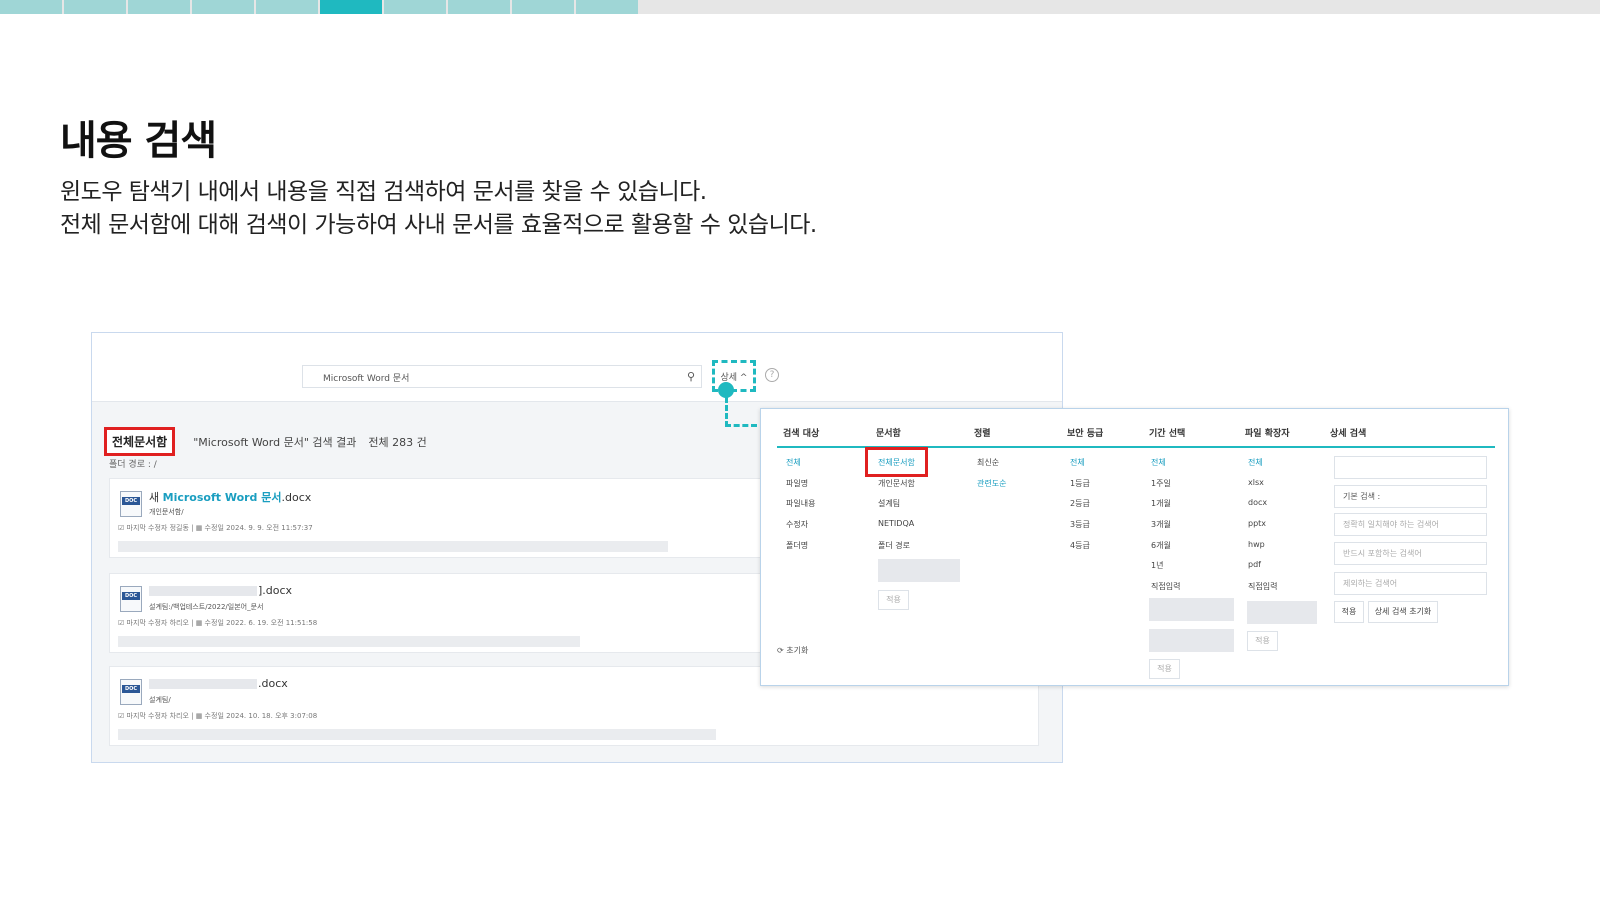 This screenshot has height=900, width=1600. Describe the element at coordinates (896, 462) in the screenshot. I see `box-option-all: 전체문서함` at that location.